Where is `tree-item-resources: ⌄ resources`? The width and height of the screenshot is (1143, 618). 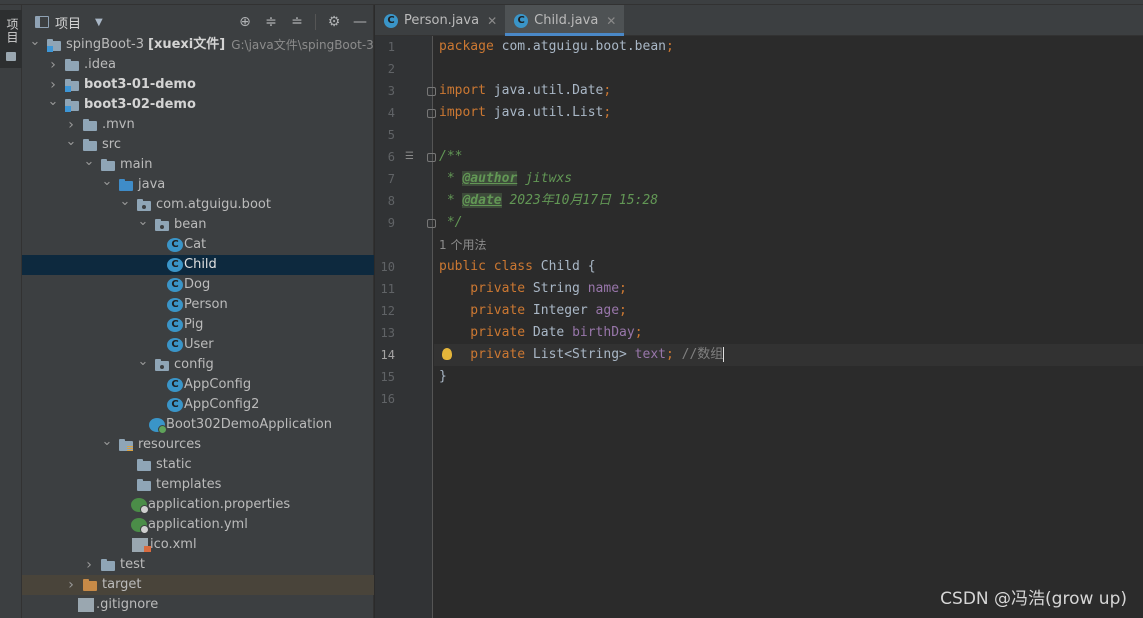 tree-item-resources: ⌄ resources is located at coordinates (198, 443).